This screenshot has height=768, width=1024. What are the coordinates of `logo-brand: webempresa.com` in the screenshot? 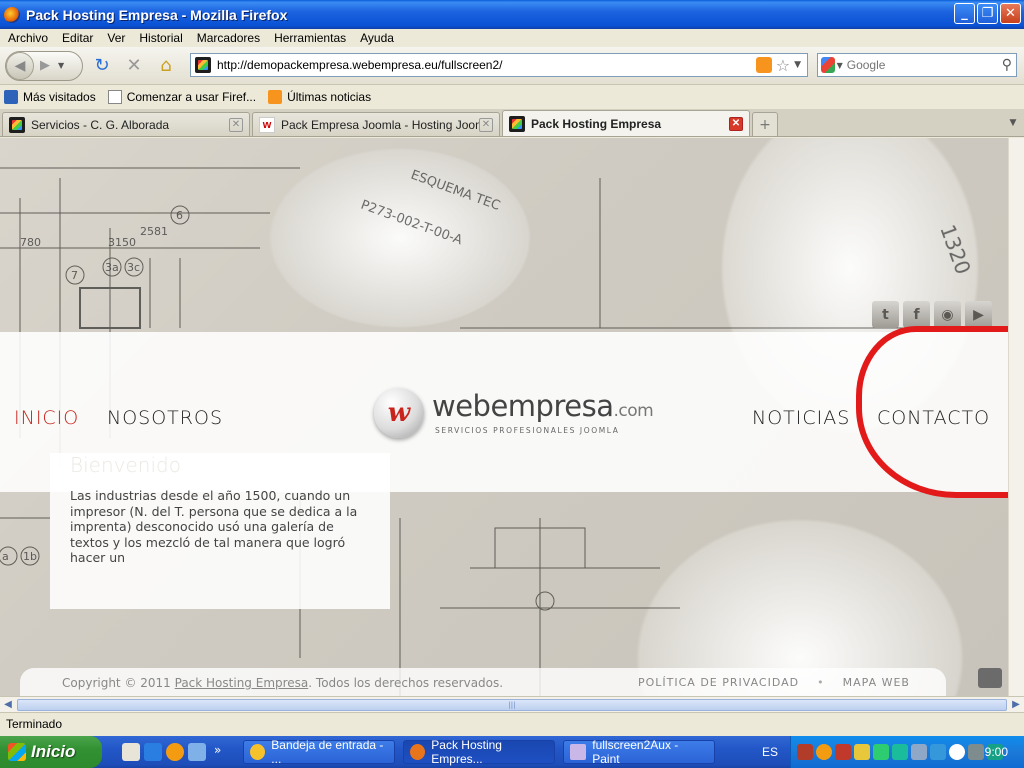 It's located at (543, 408).